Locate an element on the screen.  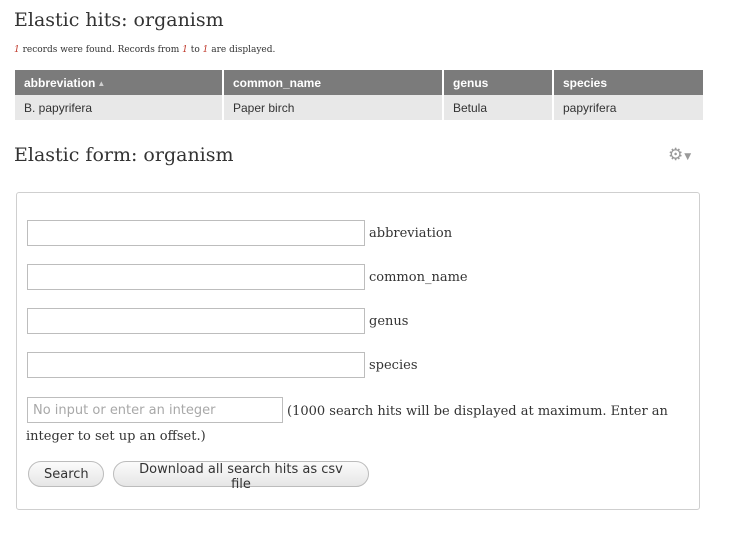
cell-species: papyrifera is located at coordinates (628, 107).